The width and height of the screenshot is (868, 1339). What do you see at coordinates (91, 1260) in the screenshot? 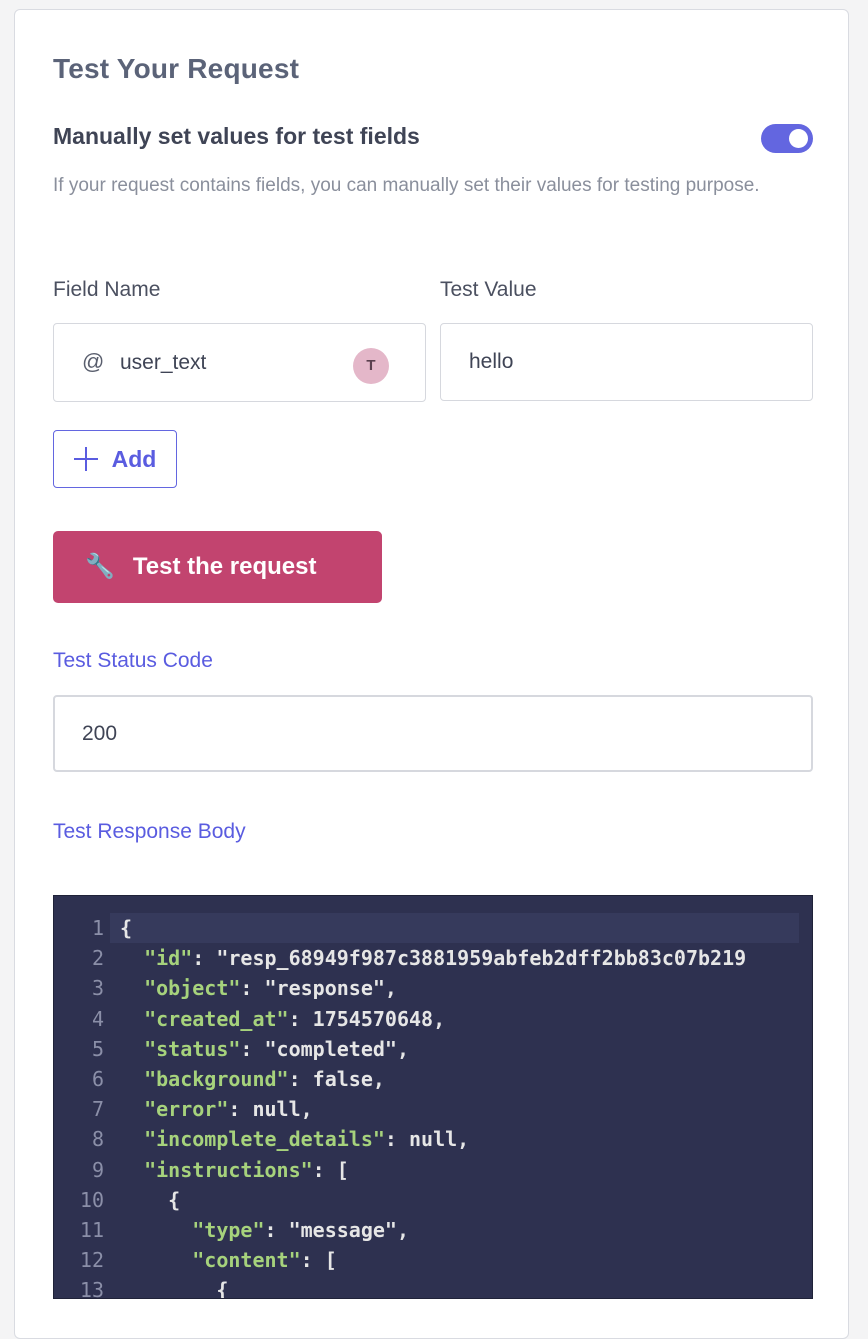
I see `line-number: 12` at bounding box center [91, 1260].